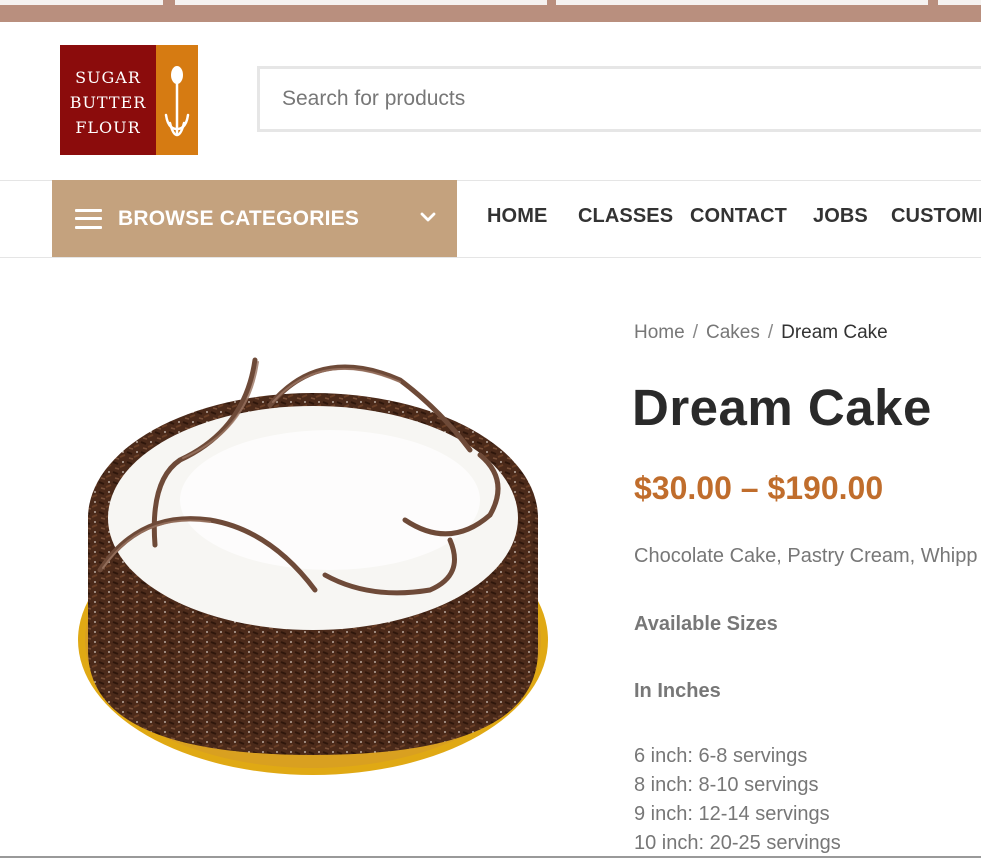 The width and height of the screenshot is (981, 858). What do you see at coordinates (721, 756) in the screenshot?
I see `size-item: 6 inch: 6-8 servings` at bounding box center [721, 756].